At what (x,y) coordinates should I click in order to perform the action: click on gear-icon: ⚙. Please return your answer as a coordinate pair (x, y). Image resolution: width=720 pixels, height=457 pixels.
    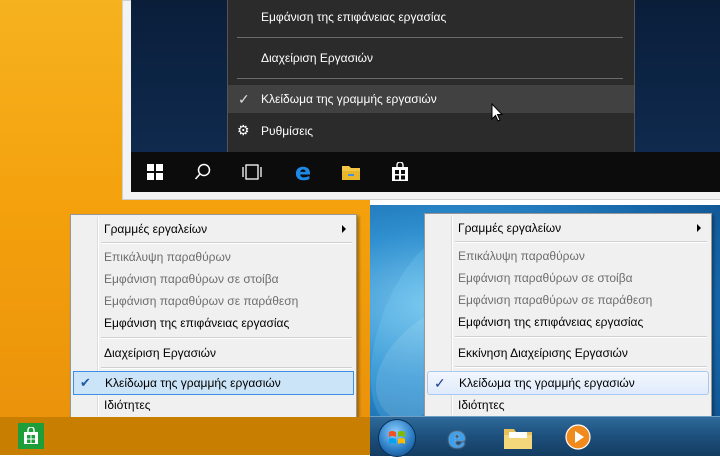
    Looking at the image, I should click on (243, 130).